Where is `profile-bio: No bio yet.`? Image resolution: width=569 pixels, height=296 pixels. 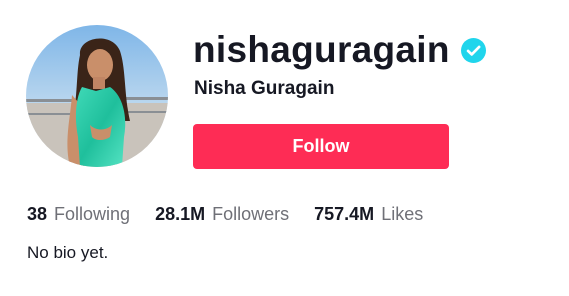
profile-bio: No bio yet. is located at coordinates (68, 252).